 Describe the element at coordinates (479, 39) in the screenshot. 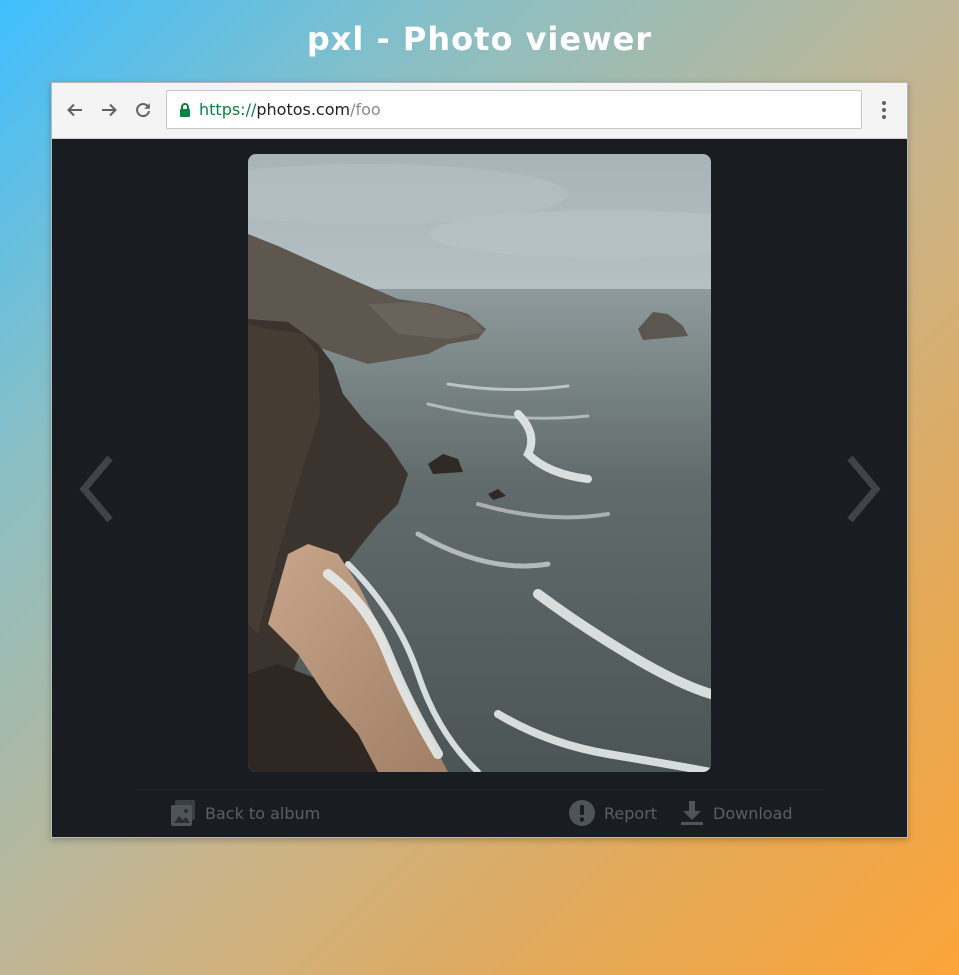

I see `page-title: pxl - Photo viewer` at that location.